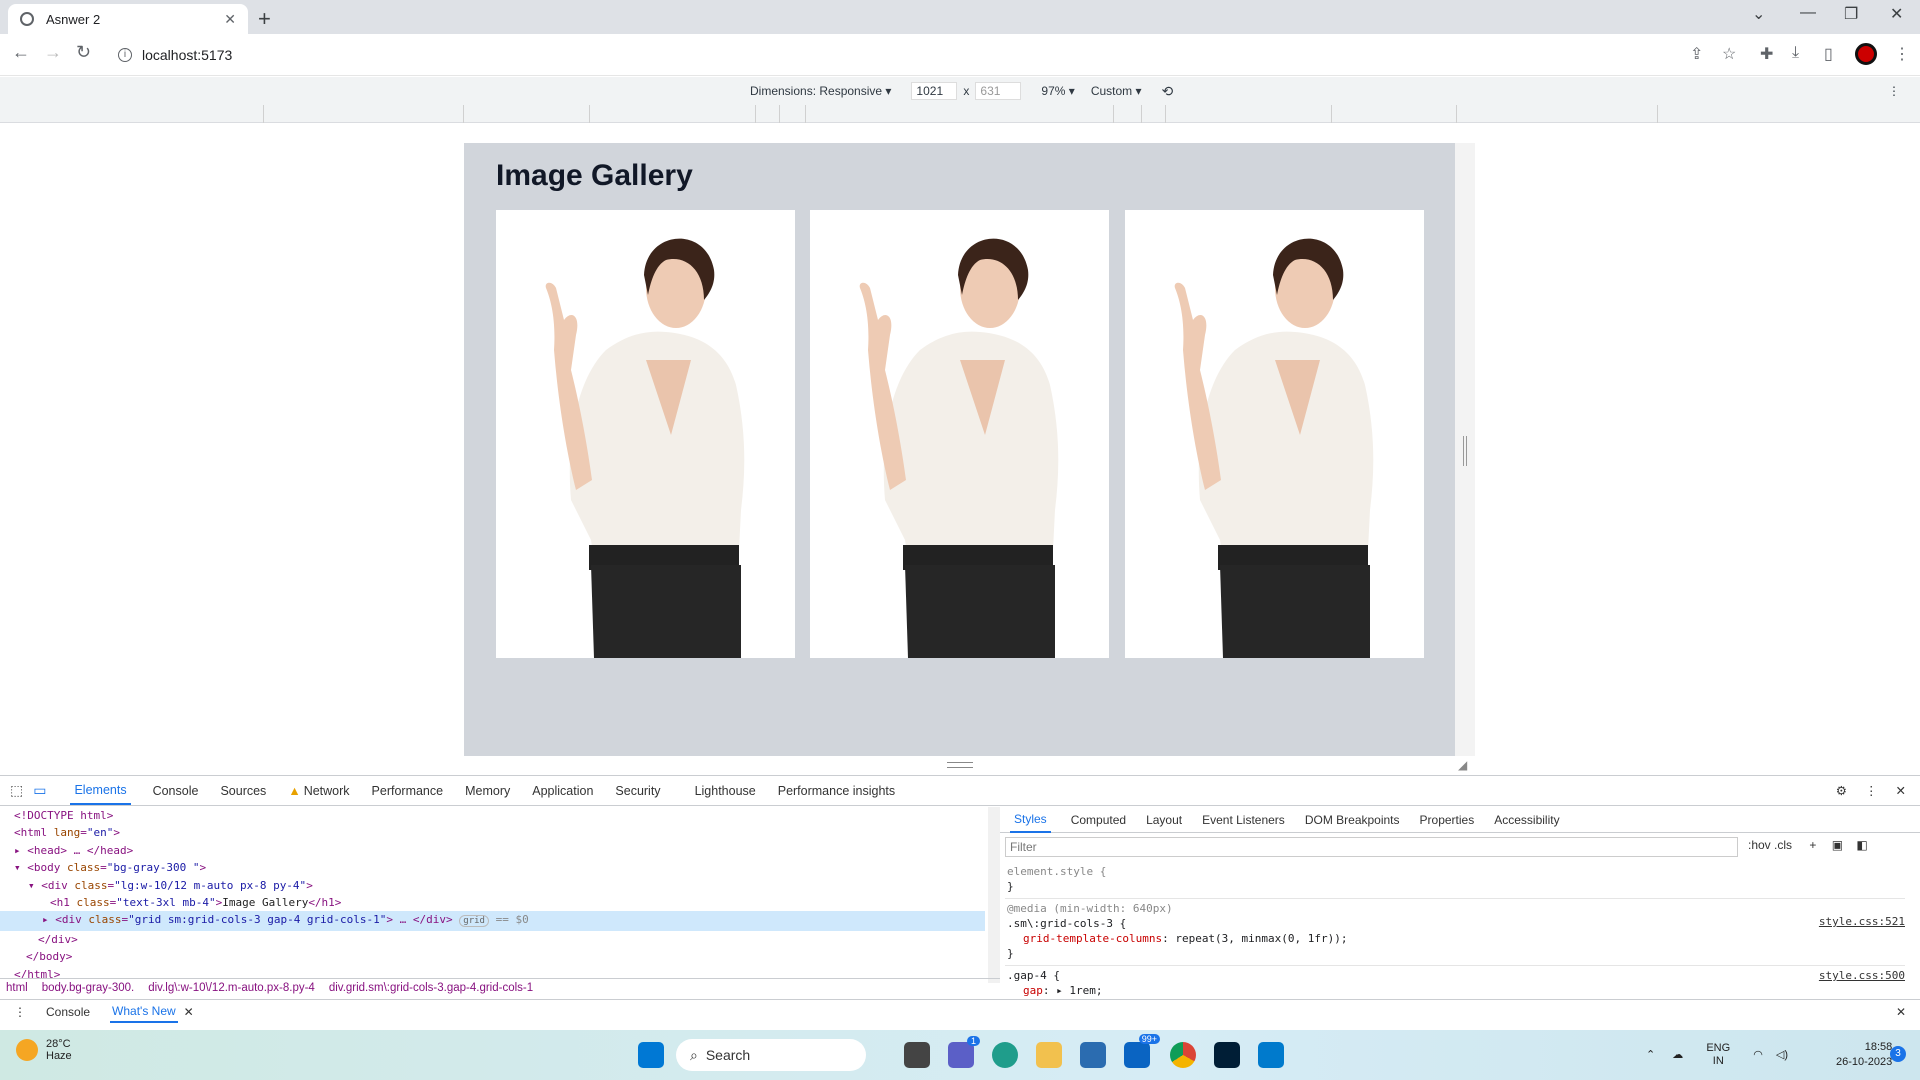 The image size is (1920, 1080). I want to click on hov-cls-toggles: :hov .cls, so click(1770, 845).